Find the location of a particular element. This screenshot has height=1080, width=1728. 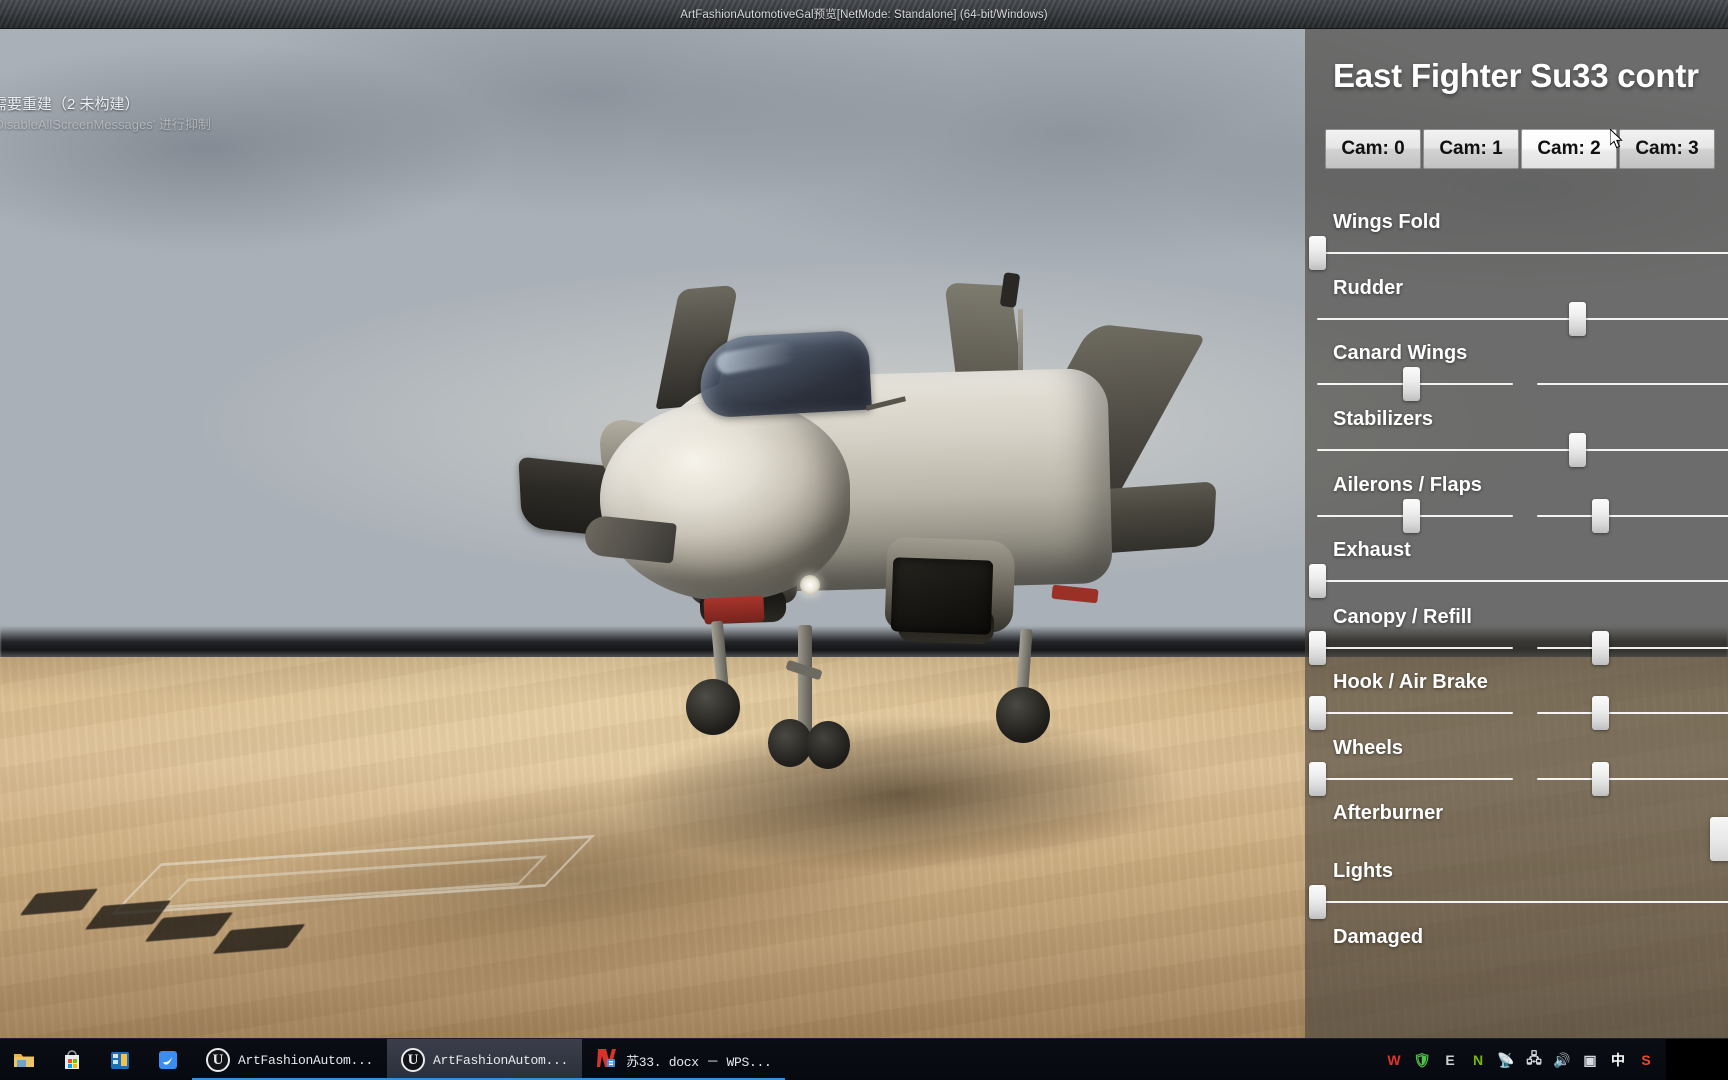

security-shield-icon-glyph: 🛡 is located at coordinates (1422, 1059).